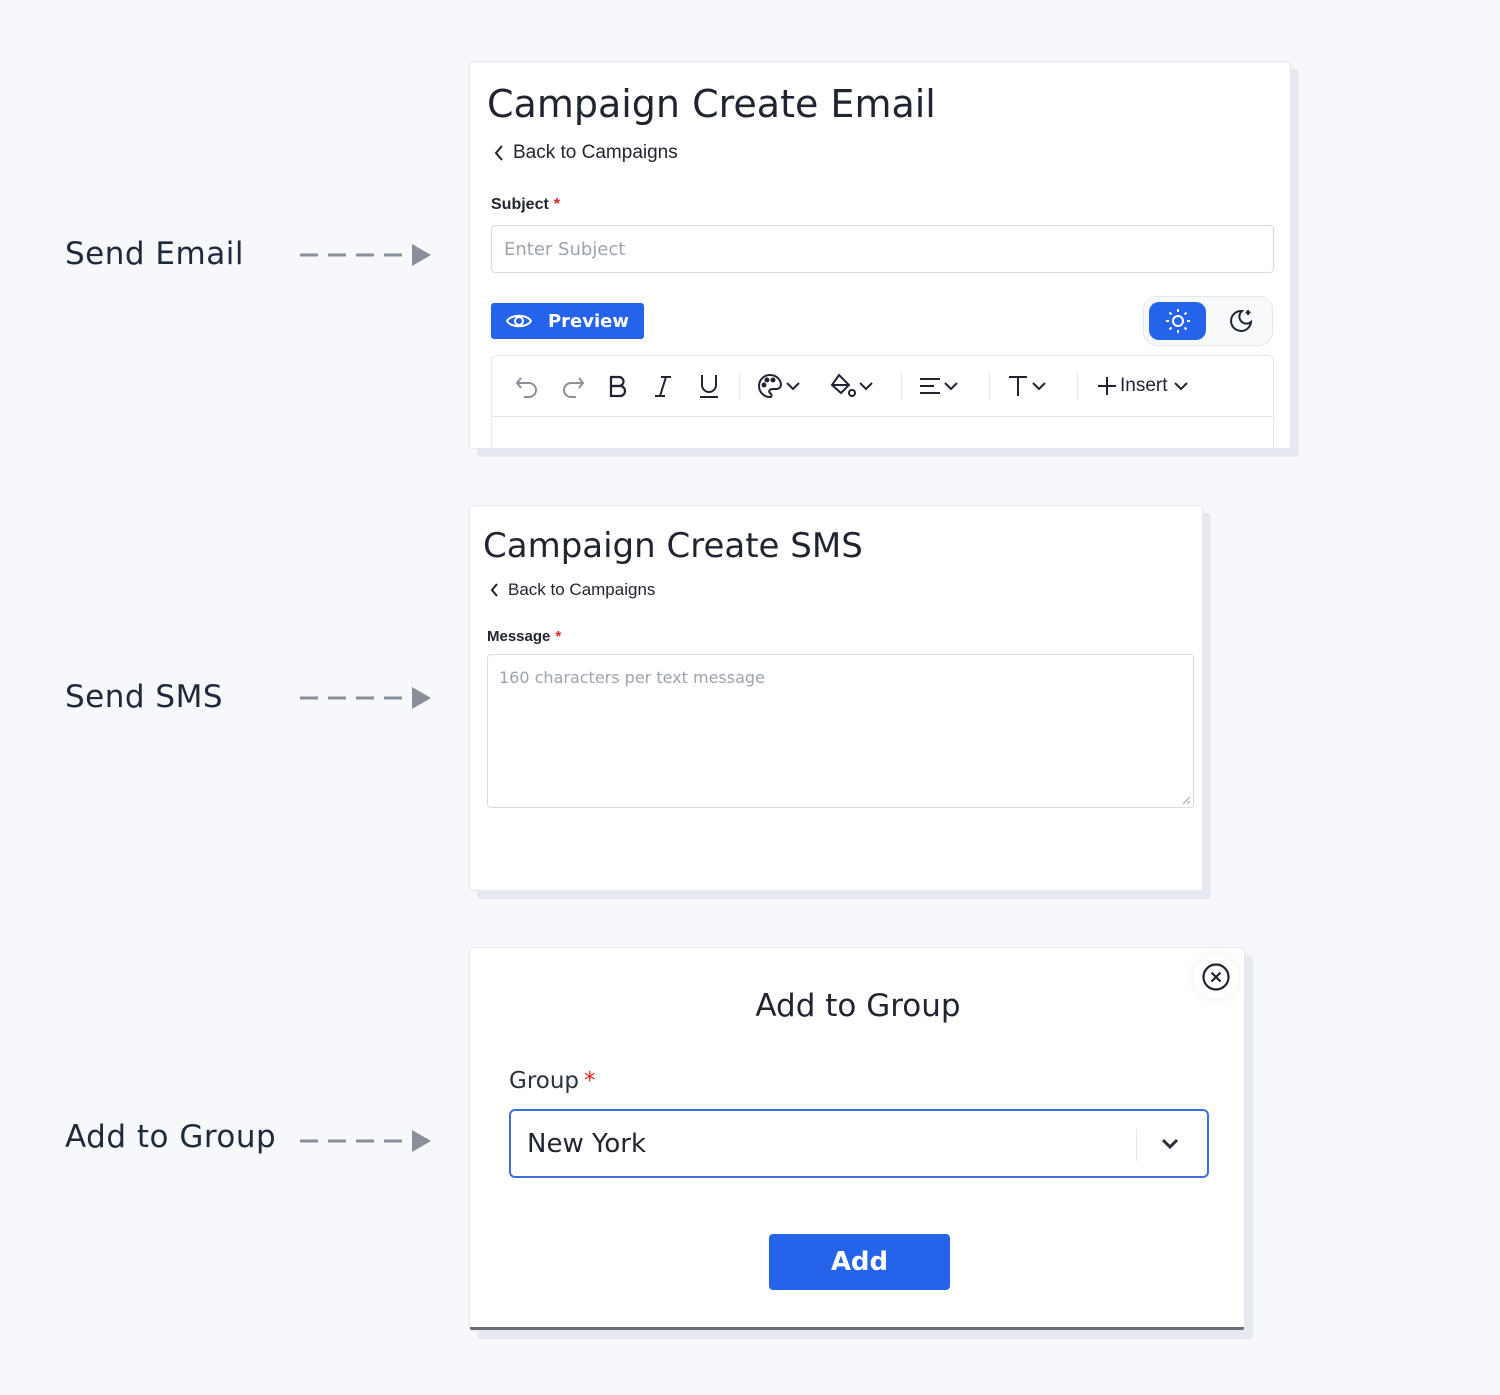  I want to click on sun-icon, so click(1177, 321).